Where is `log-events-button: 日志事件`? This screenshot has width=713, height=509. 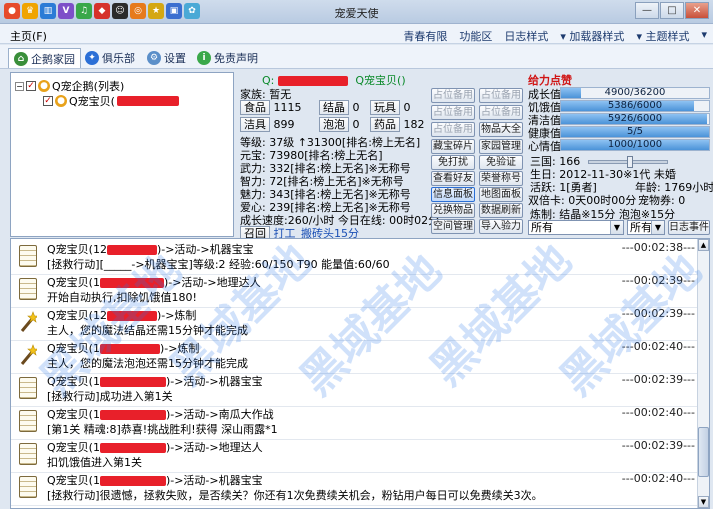
log-events-button: 日志事件 is located at coordinates (689, 227).